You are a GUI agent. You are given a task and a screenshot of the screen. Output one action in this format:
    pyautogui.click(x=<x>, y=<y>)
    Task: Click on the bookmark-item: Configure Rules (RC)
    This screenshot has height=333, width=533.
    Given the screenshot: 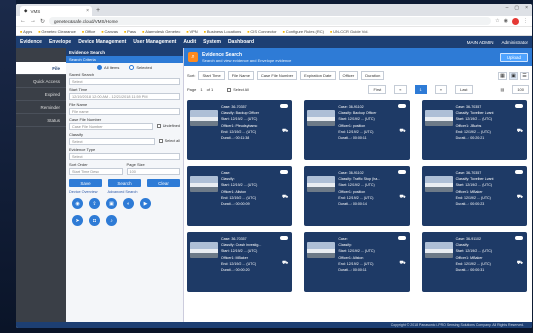 What is the action you would take?
    pyautogui.click(x=303, y=31)
    